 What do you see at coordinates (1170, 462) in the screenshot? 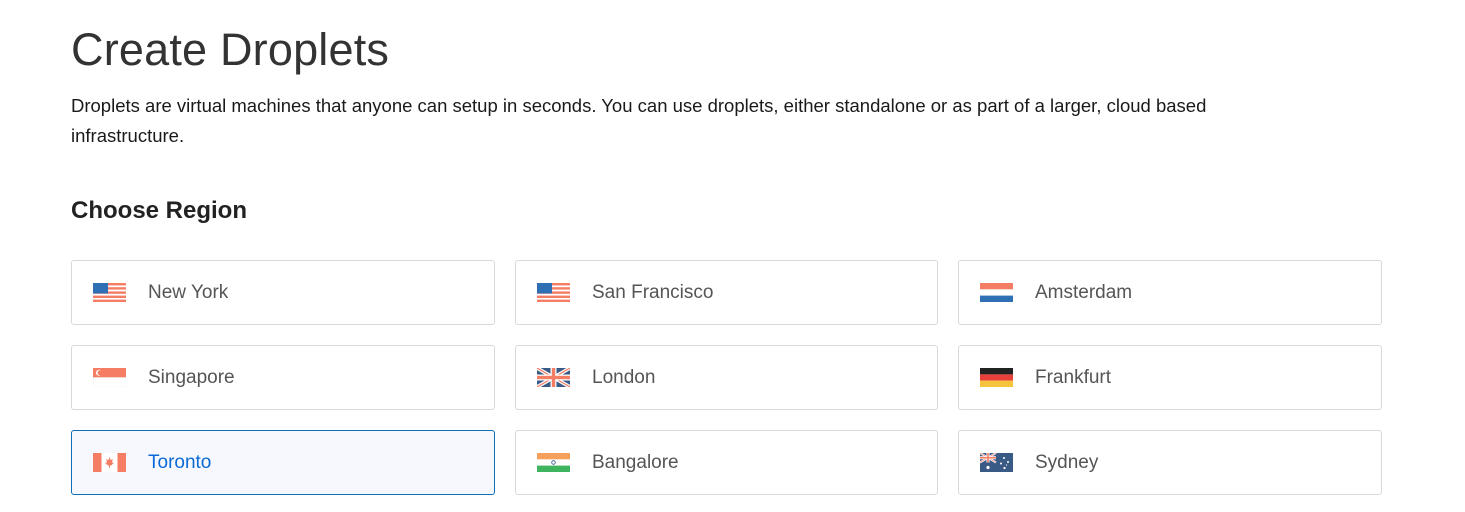
I see `region-option-sydney: Sydney` at bounding box center [1170, 462].